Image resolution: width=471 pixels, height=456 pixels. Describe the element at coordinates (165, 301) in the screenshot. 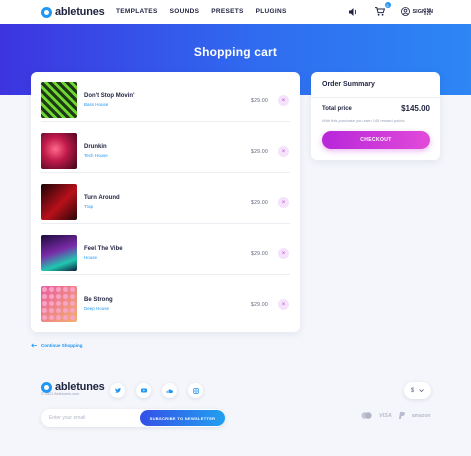

I see `cart-item: Be Strong Deep House $29.00 ×` at that location.